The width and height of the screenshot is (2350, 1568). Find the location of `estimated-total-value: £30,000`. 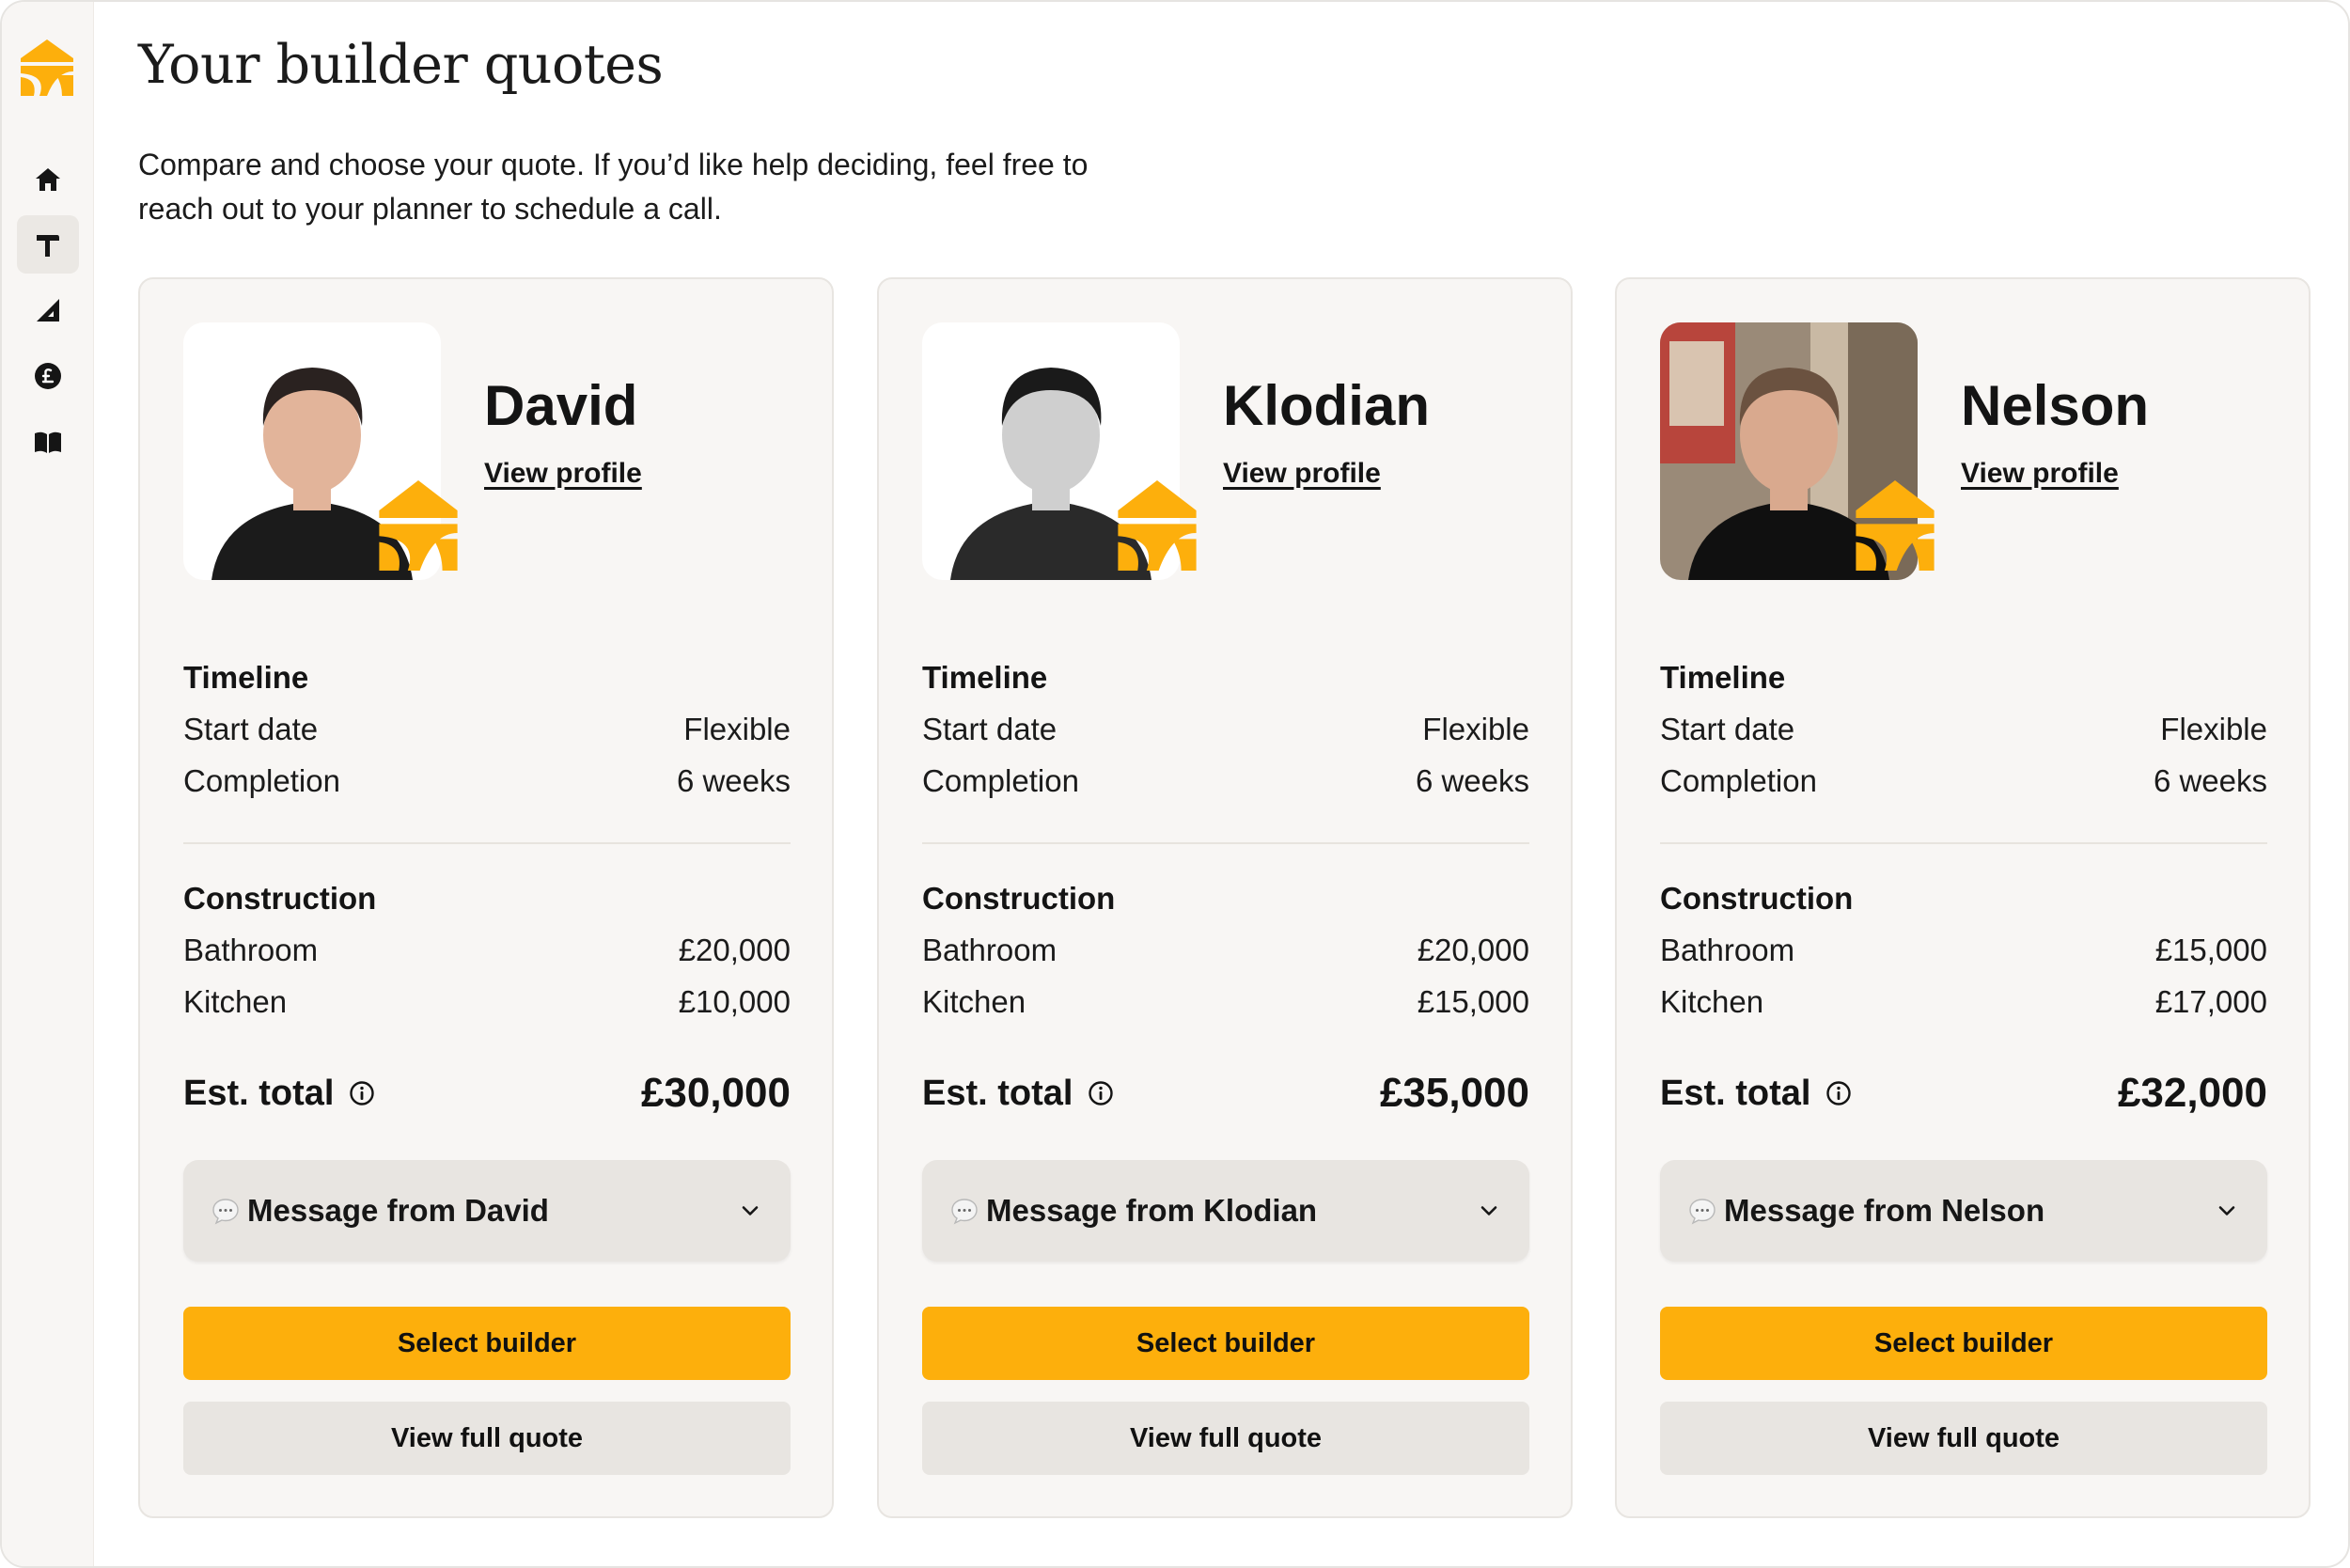

estimated-total-value: £30,000 is located at coordinates (715, 1093).